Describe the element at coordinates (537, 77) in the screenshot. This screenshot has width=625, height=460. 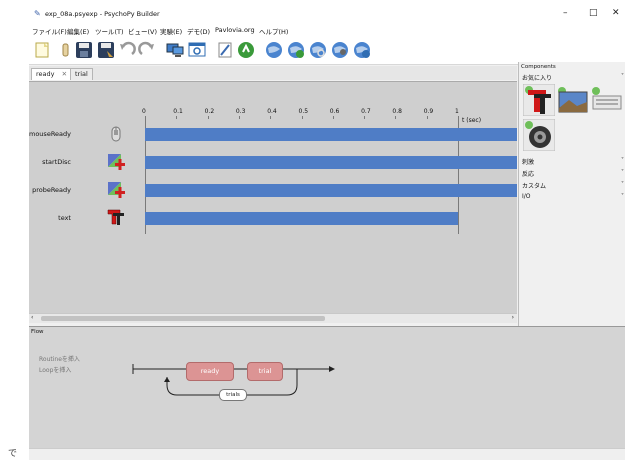
I see `favorites-category: お気に入り` at that location.